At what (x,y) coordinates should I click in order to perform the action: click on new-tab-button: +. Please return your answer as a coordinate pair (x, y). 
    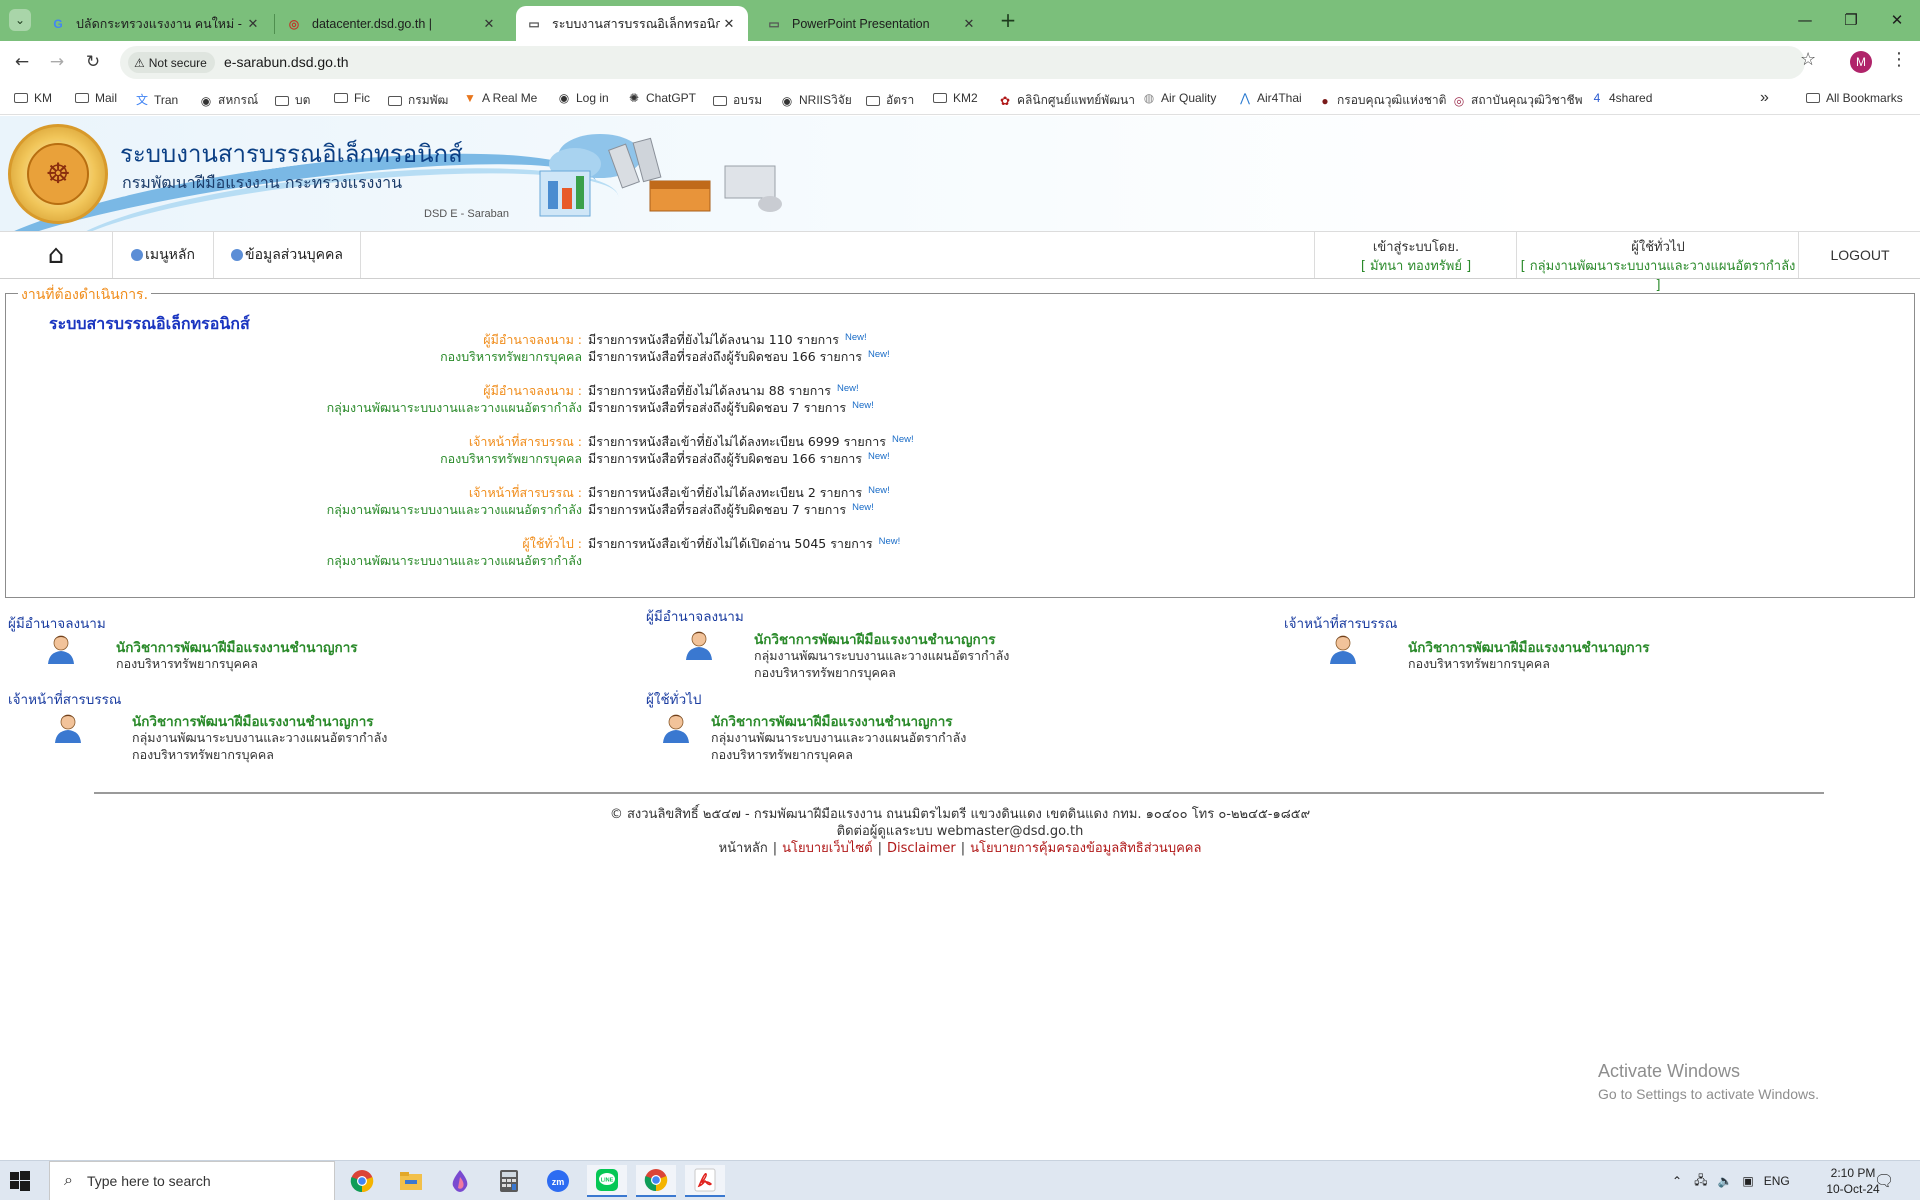
    Looking at the image, I should click on (1008, 21).